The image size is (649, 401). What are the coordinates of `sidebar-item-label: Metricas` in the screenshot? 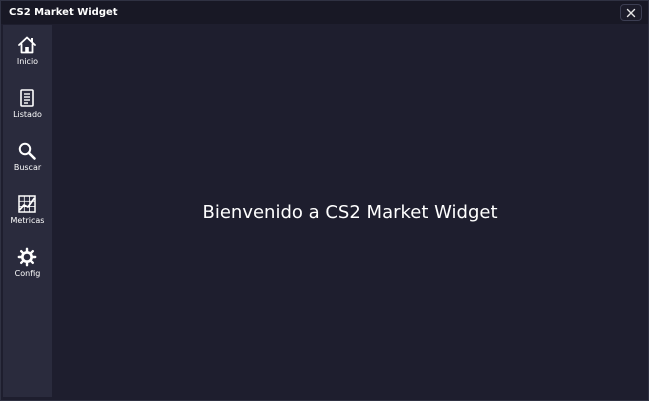 It's located at (27, 220).